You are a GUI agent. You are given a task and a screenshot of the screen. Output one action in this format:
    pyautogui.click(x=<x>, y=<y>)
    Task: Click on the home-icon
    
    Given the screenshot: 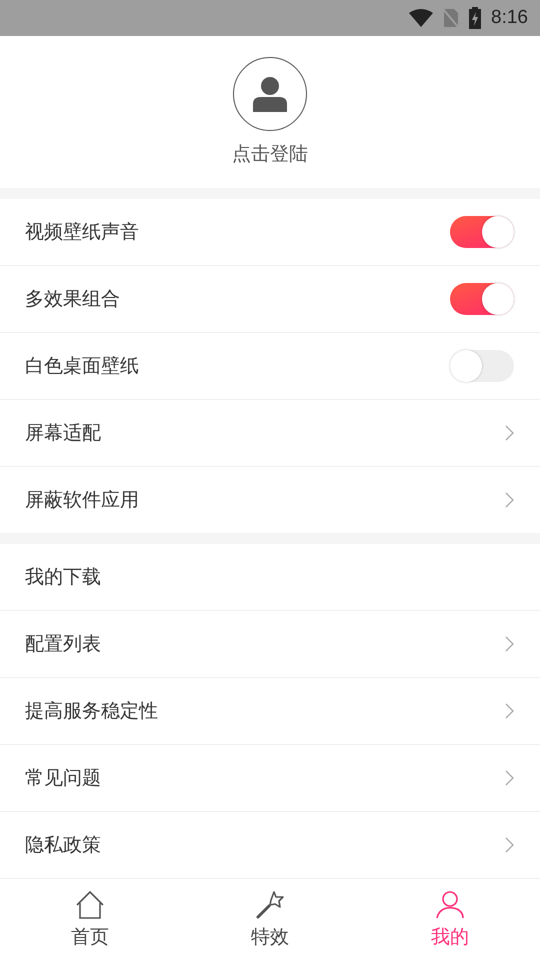 What is the action you would take?
    pyautogui.click(x=90, y=905)
    